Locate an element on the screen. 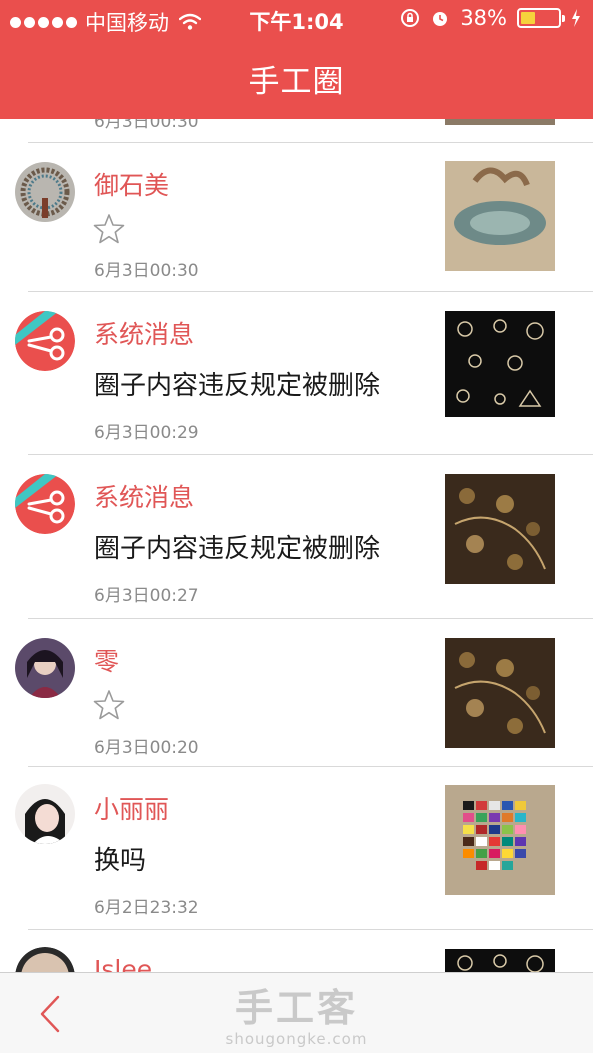 Image resolution: width=593 pixels, height=1053 pixels. item-time: 6月3日00:27 is located at coordinates (146, 596).